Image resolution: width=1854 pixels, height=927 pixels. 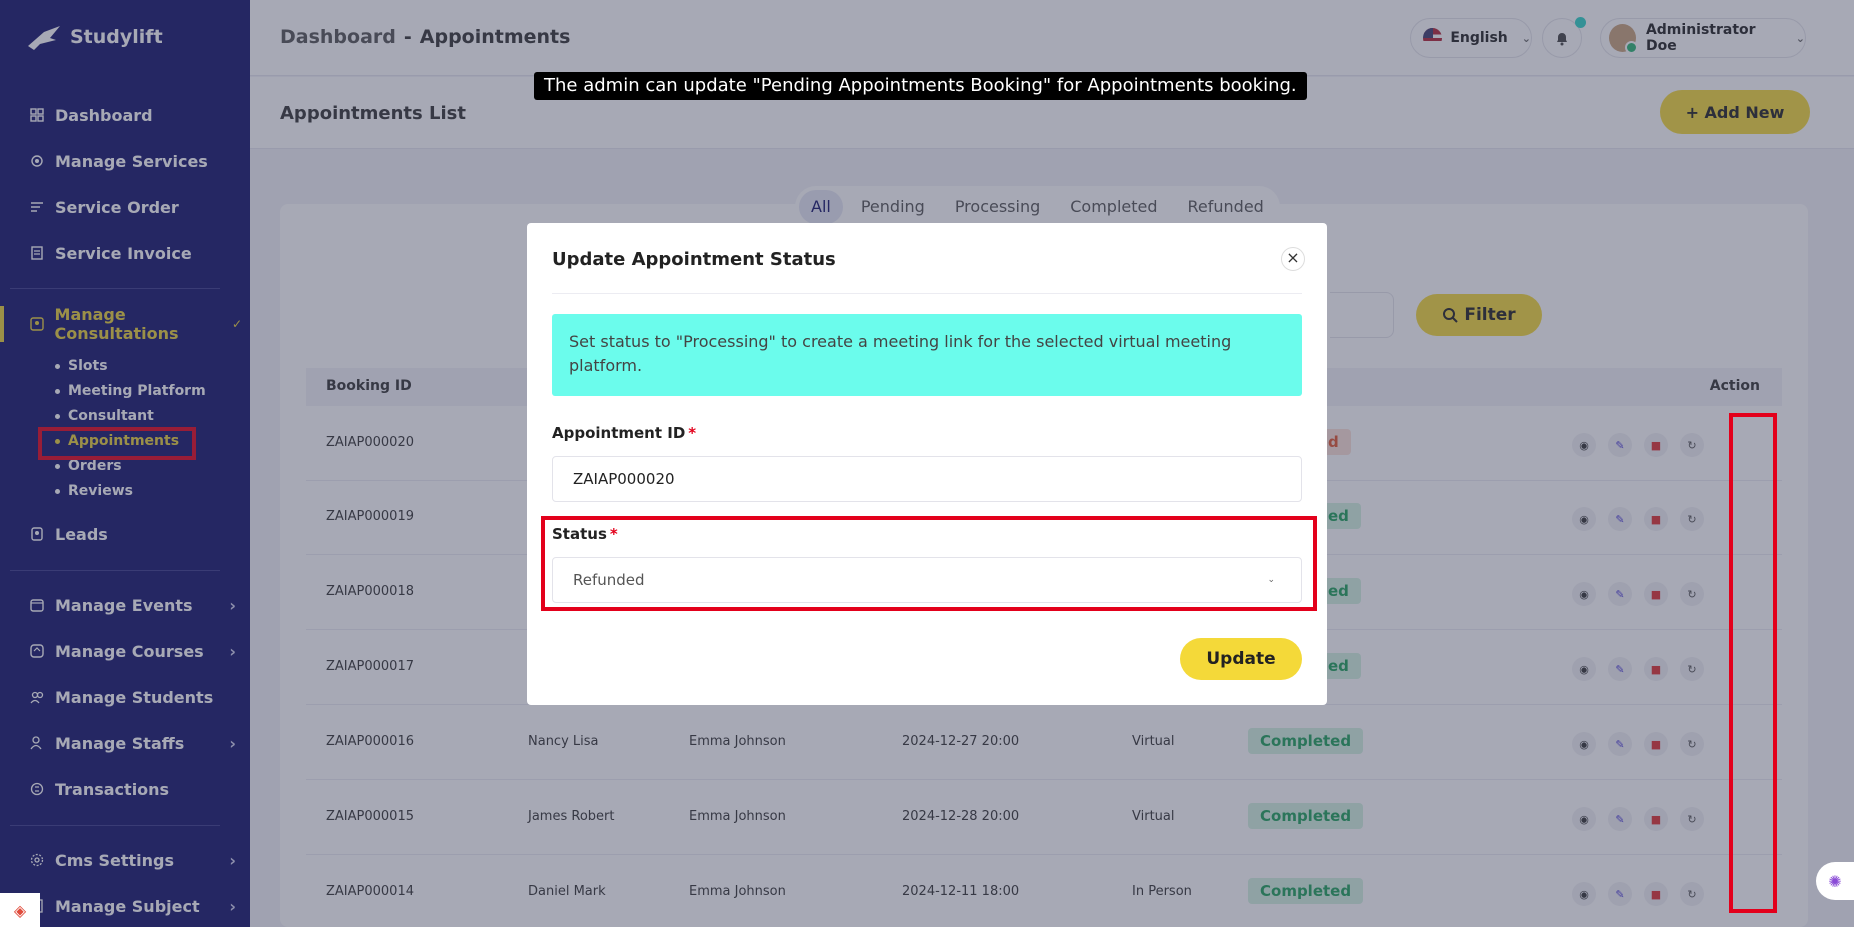 I want to click on appointment-id-label: Appointment ID *, so click(x=624, y=433).